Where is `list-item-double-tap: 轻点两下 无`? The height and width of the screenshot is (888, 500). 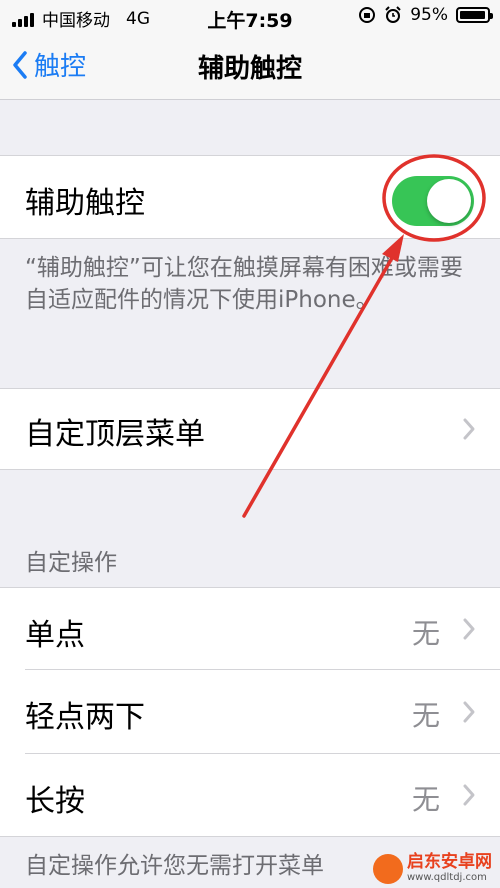 list-item-double-tap: 轻点两下 无 is located at coordinates (250, 712).